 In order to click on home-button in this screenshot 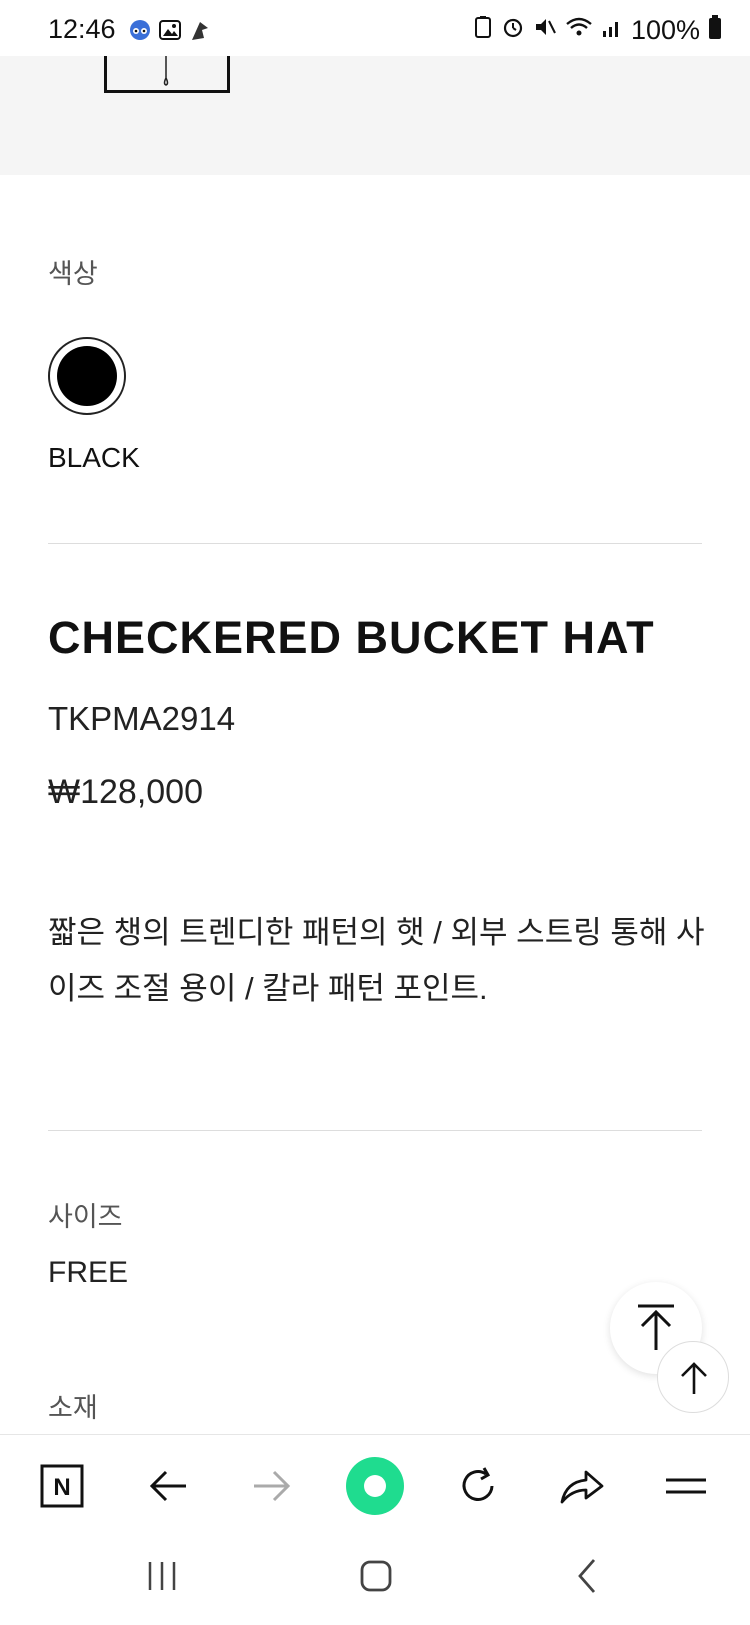, I will do `click(376, 1578)`.